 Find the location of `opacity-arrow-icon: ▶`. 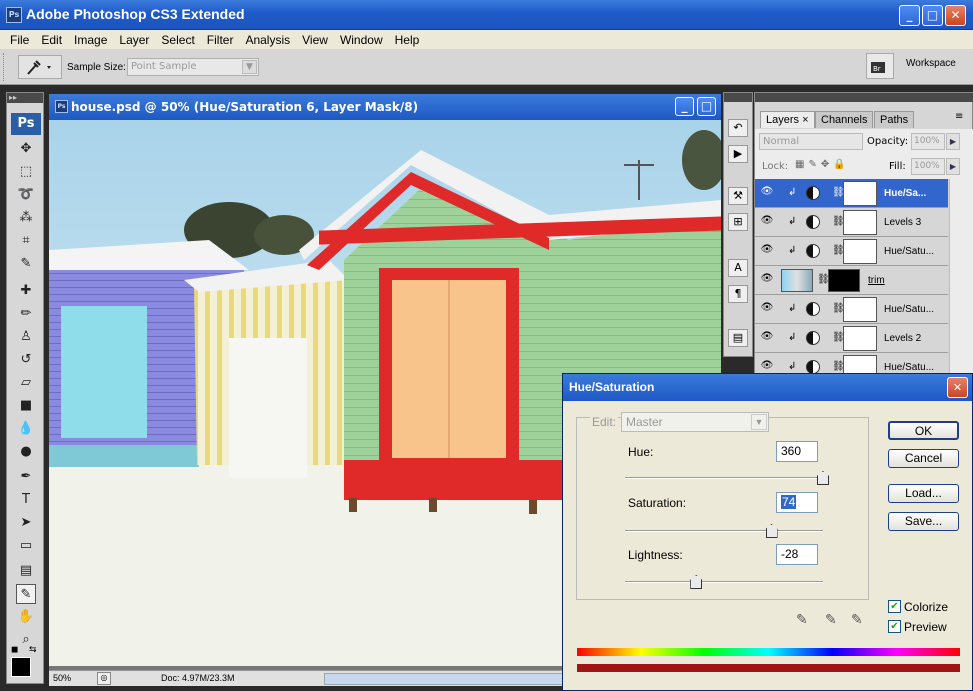

opacity-arrow-icon: ▶ is located at coordinates (953, 141).